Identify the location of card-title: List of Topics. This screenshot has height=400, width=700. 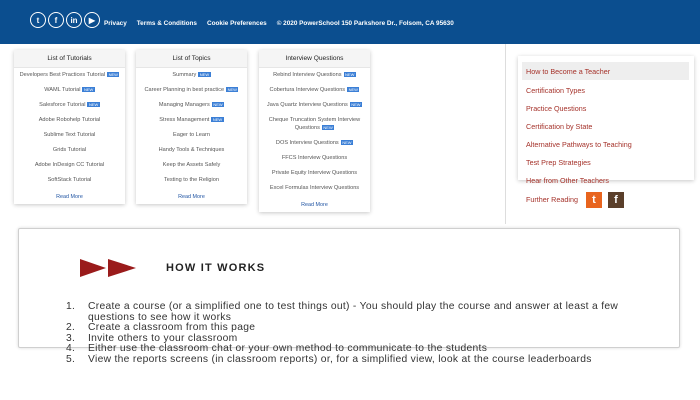
(191, 59).